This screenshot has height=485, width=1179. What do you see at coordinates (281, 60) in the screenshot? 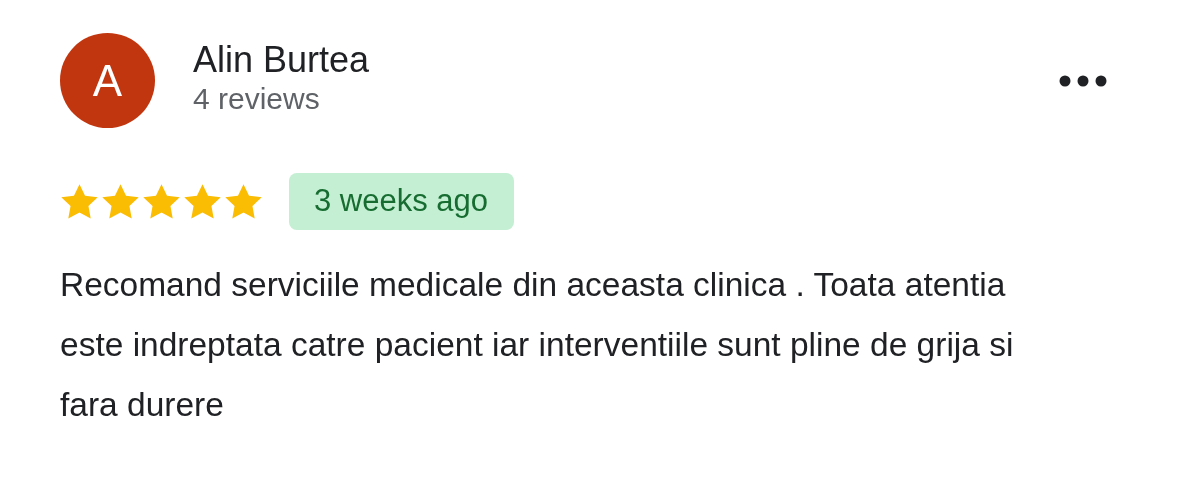
I see `author-name: Alin Burtea` at bounding box center [281, 60].